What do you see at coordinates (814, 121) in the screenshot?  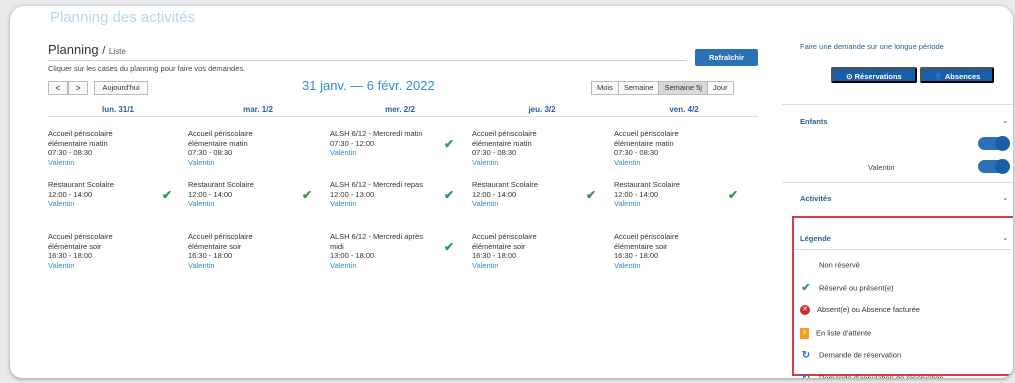 I see `children-section-title: Enfants` at bounding box center [814, 121].